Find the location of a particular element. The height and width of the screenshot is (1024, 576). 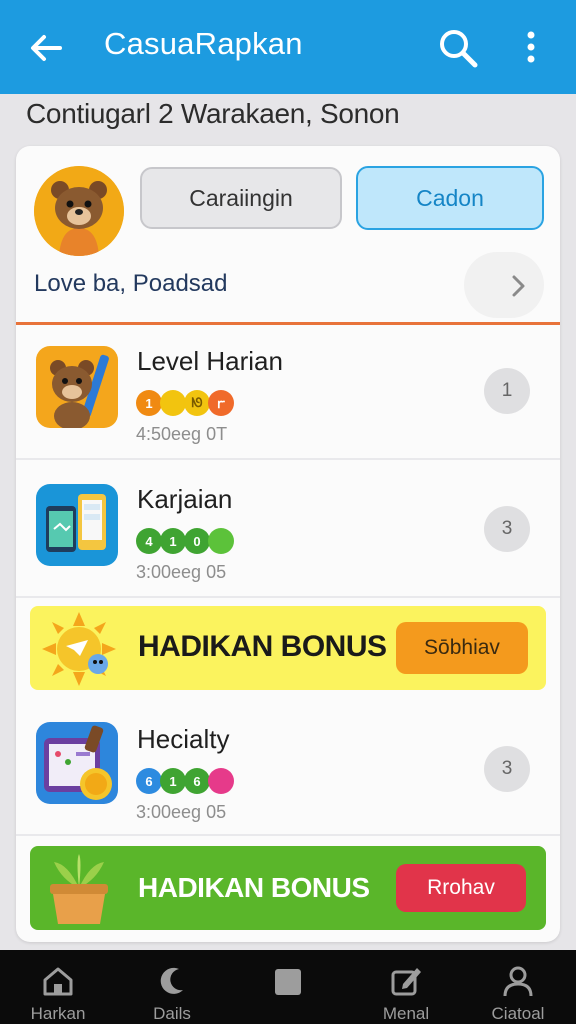

bear-avatar is located at coordinates (79, 211).